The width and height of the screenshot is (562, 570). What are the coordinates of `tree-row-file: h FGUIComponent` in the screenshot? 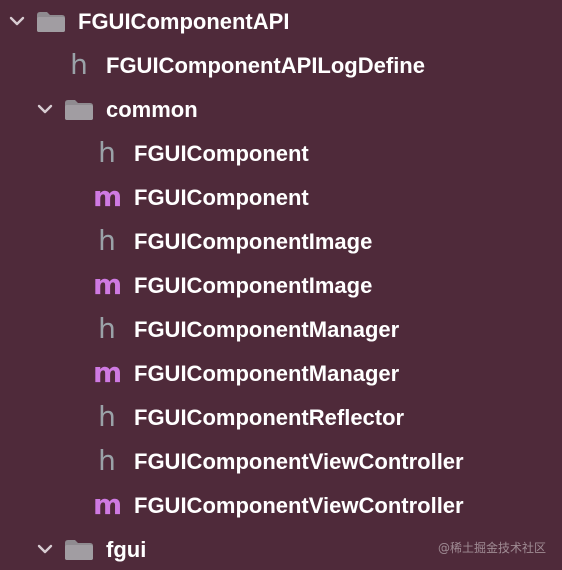 It's located at (281, 154).